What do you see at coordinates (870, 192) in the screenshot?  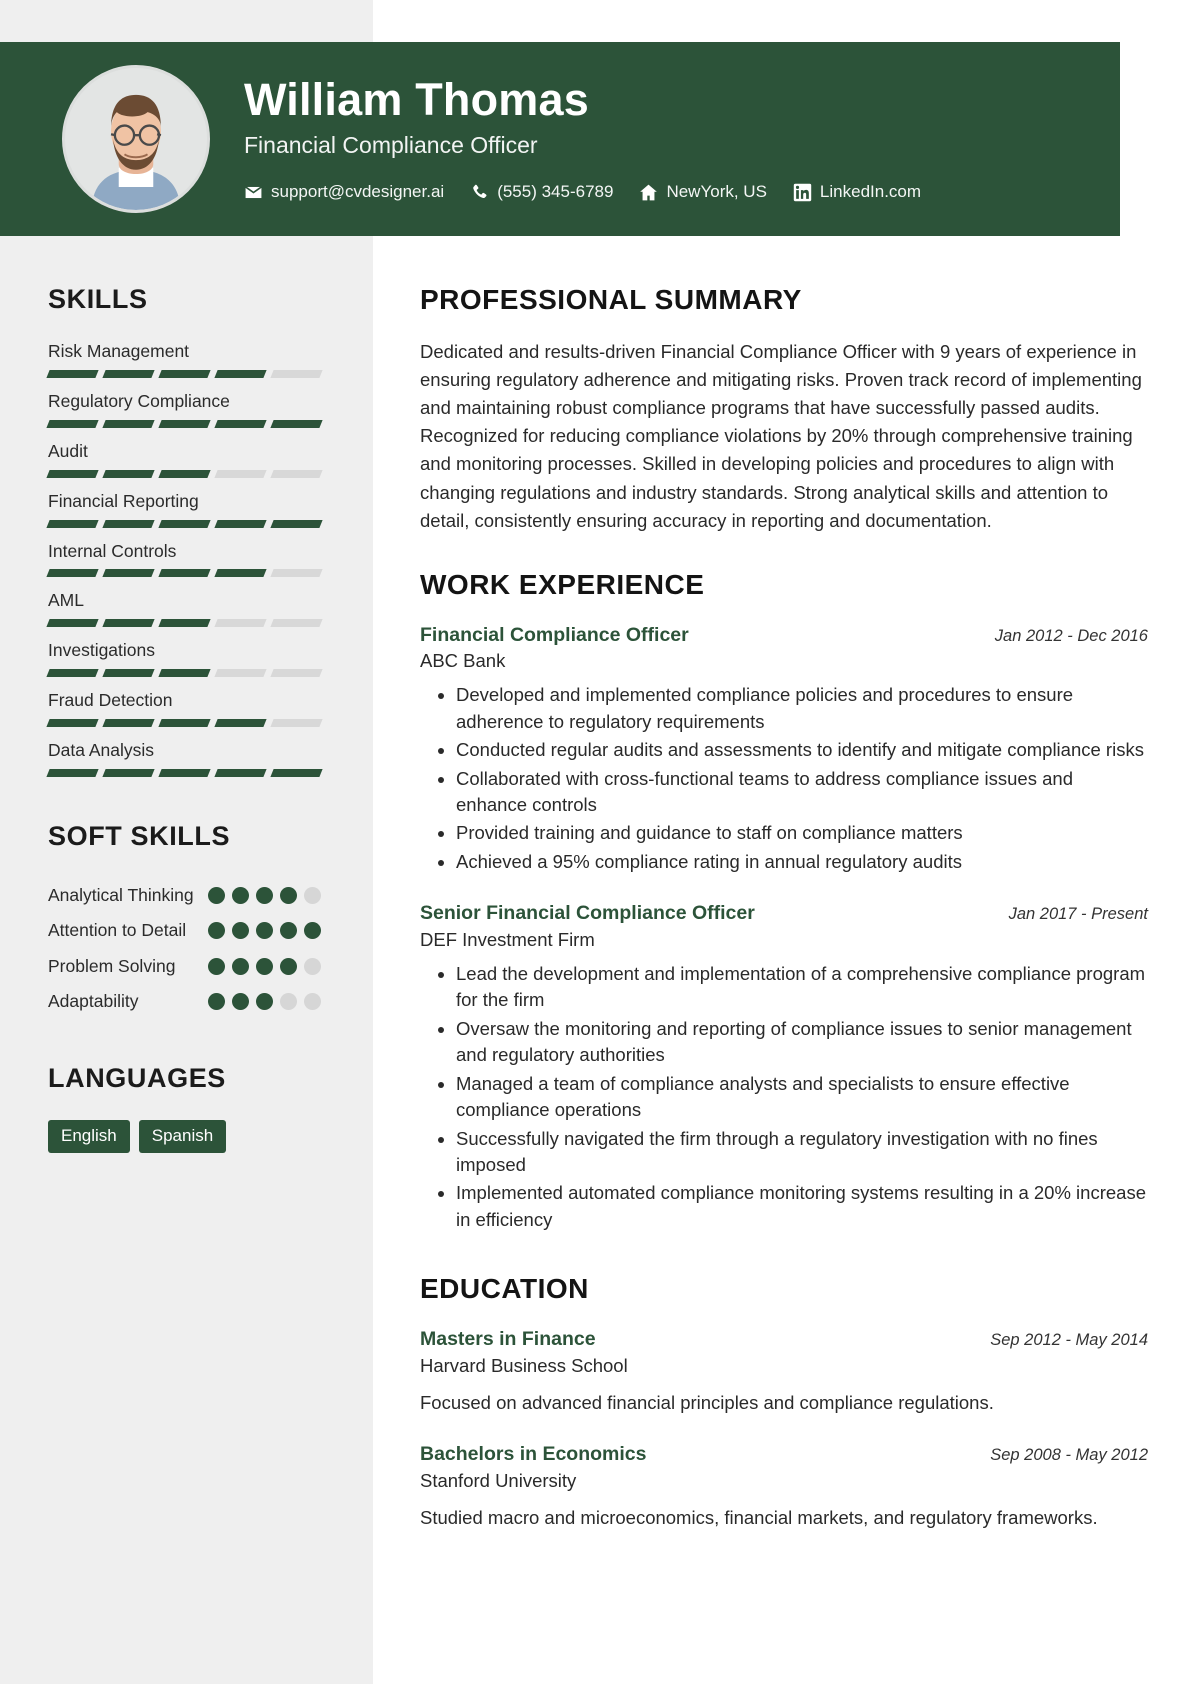 I see `contact-linkedin-text: LinkedIn.com` at bounding box center [870, 192].